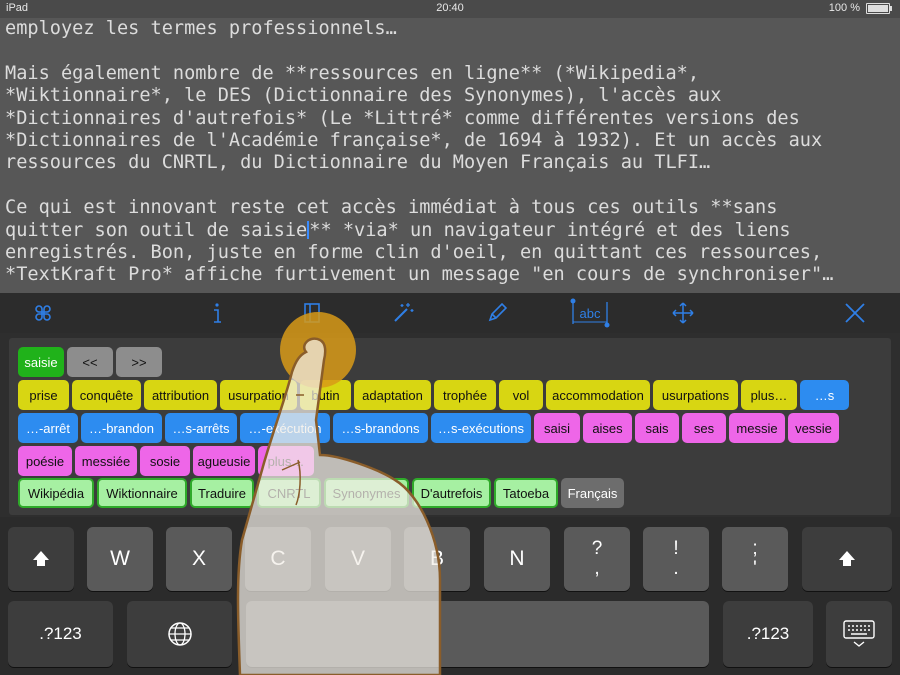 The image size is (900, 675). I want to click on abc-label: abc, so click(590, 313).